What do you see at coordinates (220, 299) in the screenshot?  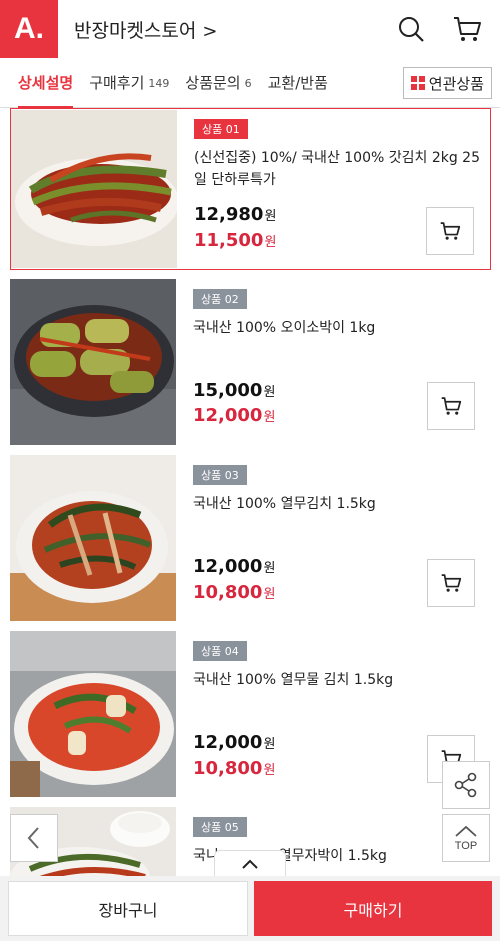 I see `product-badge: 상품 02` at bounding box center [220, 299].